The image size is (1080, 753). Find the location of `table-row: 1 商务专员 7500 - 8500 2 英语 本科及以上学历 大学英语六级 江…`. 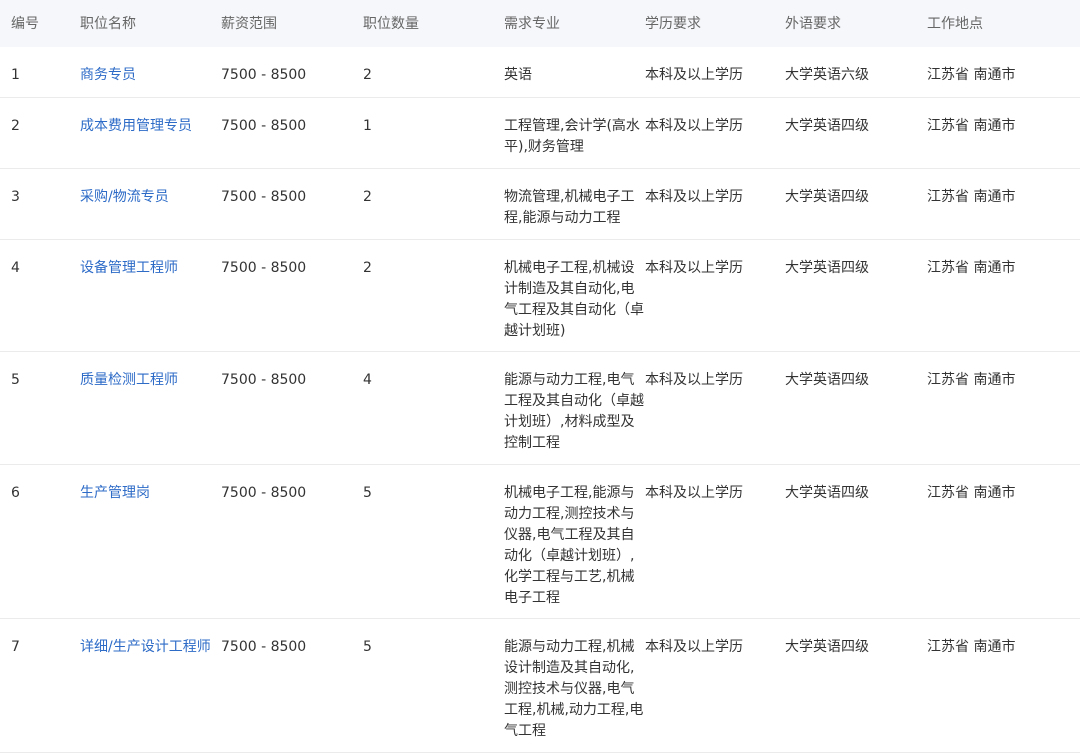

table-row: 1 商务专员 7500 - 8500 2 英语 本科及以上学历 大学英语六级 江… is located at coordinates (540, 72).